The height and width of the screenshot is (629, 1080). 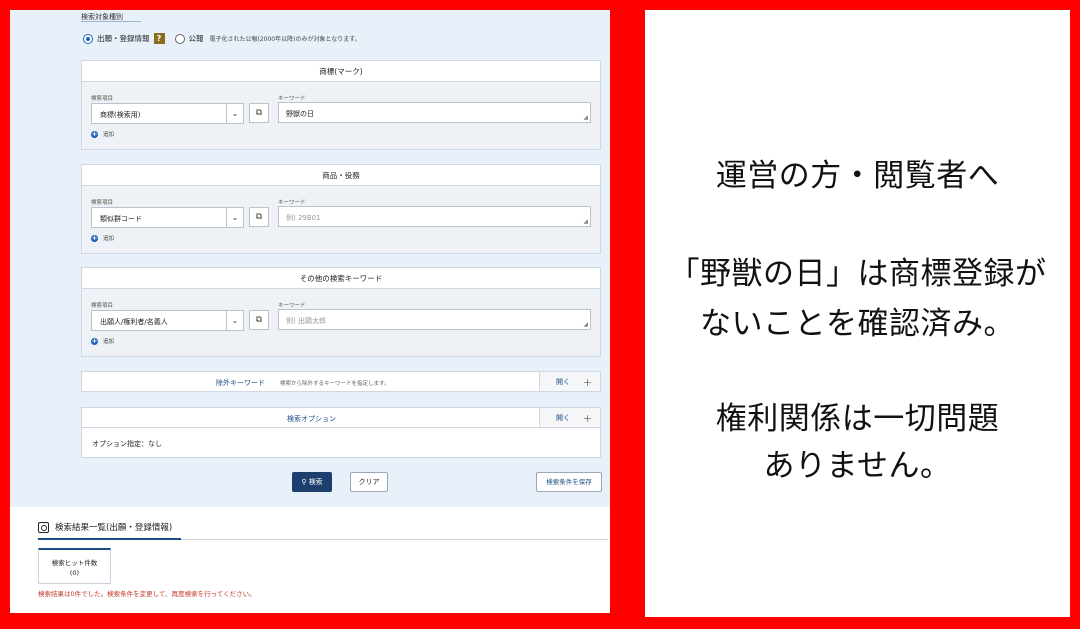 What do you see at coordinates (857, 466) in the screenshot?
I see `message-line-5: ありません。` at bounding box center [857, 466].